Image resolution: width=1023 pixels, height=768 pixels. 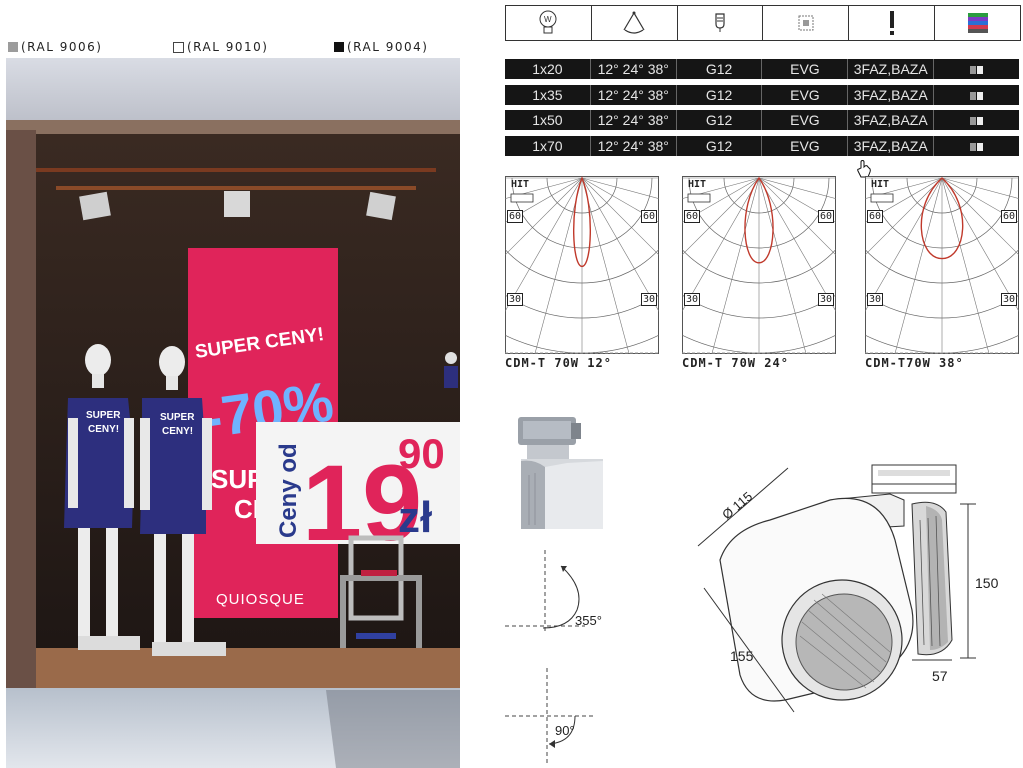 I want to click on spec-row: 1x50 12° 24° 38° G12 EVG 3FAZ,BAZA, so click(x=762, y=120).